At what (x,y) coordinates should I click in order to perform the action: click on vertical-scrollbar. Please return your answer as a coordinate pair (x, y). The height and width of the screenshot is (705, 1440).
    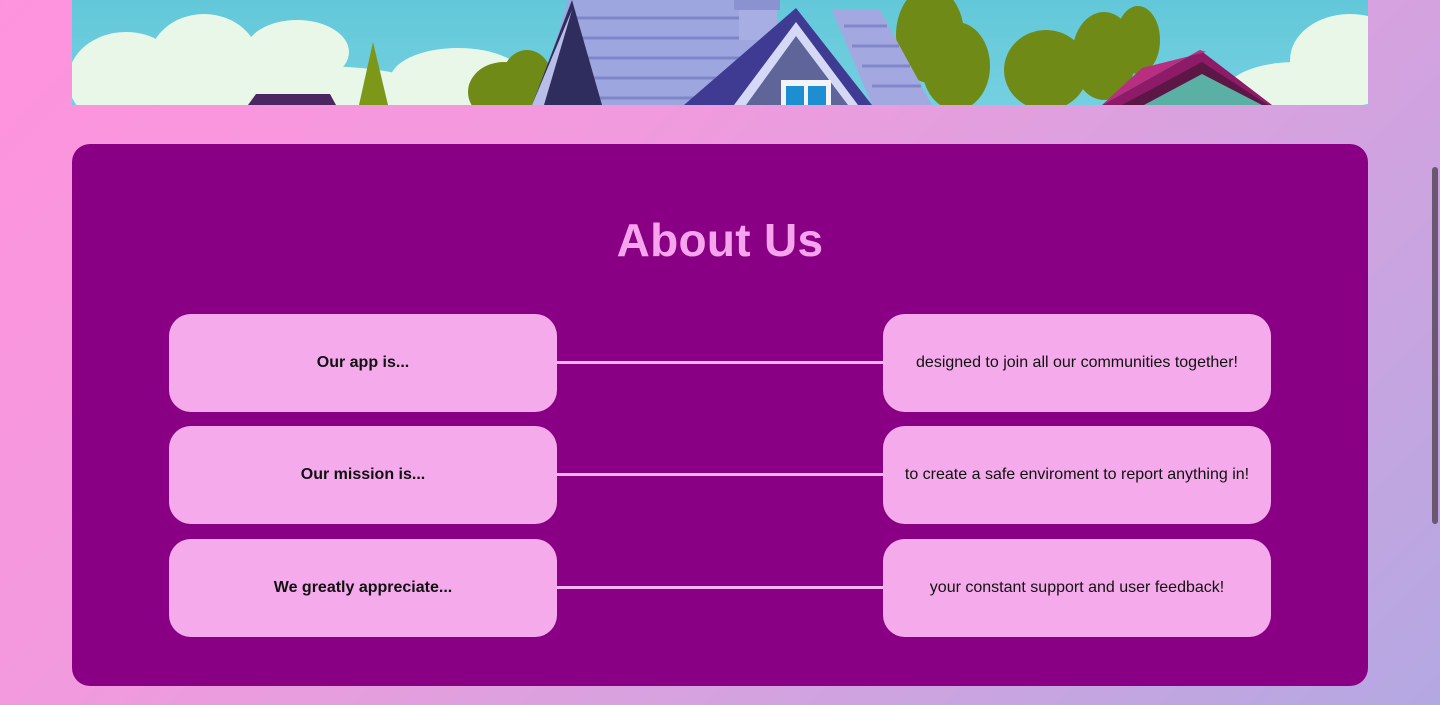
    Looking at the image, I should click on (1433, 352).